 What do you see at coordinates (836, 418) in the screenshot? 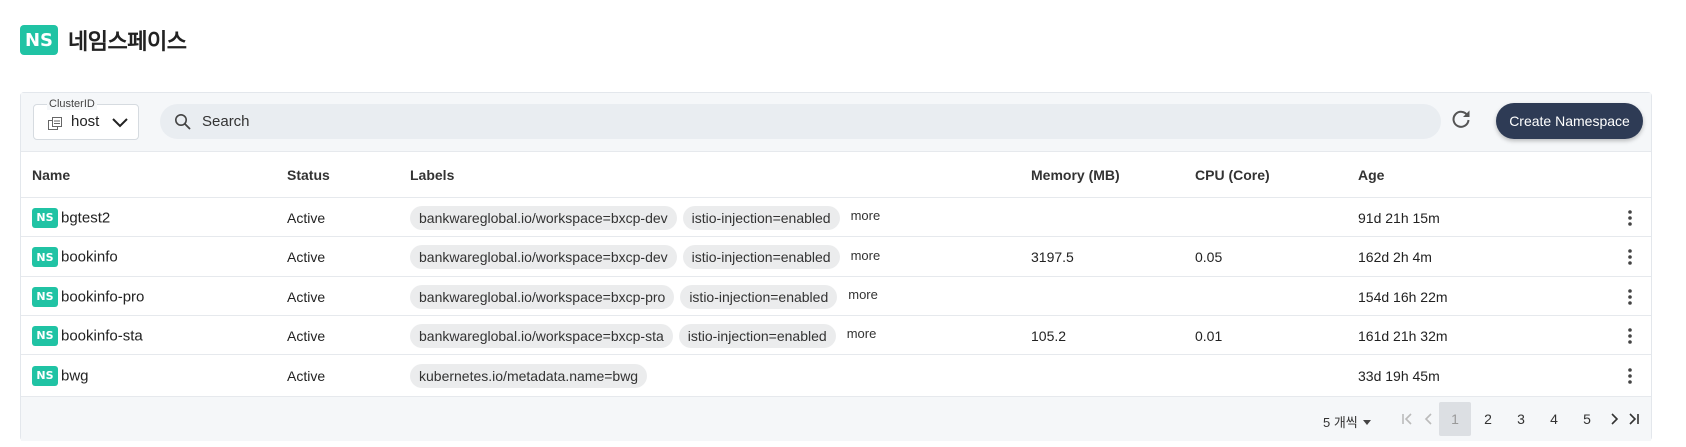
I see `table-footer: 5 개씩 1 2 3 4 5` at bounding box center [836, 418].